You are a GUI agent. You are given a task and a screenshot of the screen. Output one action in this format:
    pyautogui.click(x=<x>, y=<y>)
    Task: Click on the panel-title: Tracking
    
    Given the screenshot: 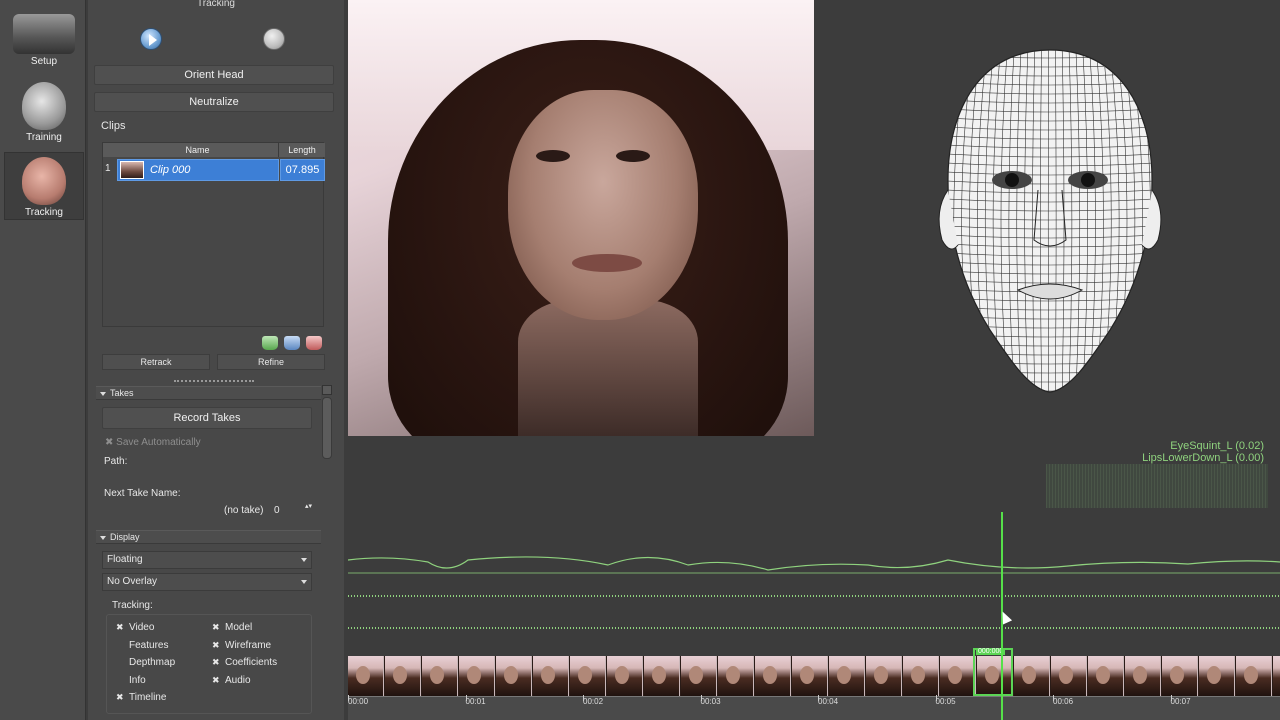 What is the action you would take?
    pyautogui.click(x=216, y=4)
    